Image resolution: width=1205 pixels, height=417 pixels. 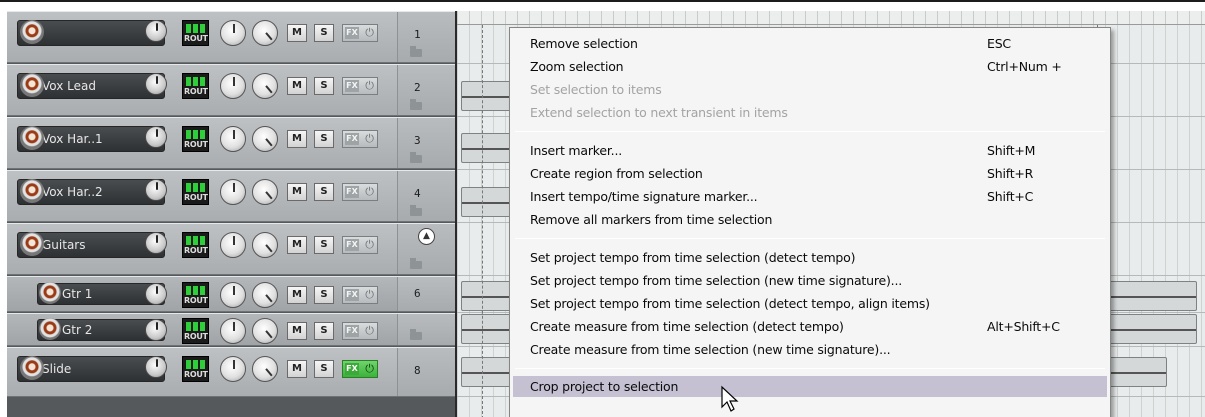 What do you see at coordinates (810, 219) in the screenshot?
I see `menu-item-remove-all-markers: Remove all markers from time selection` at bounding box center [810, 219].